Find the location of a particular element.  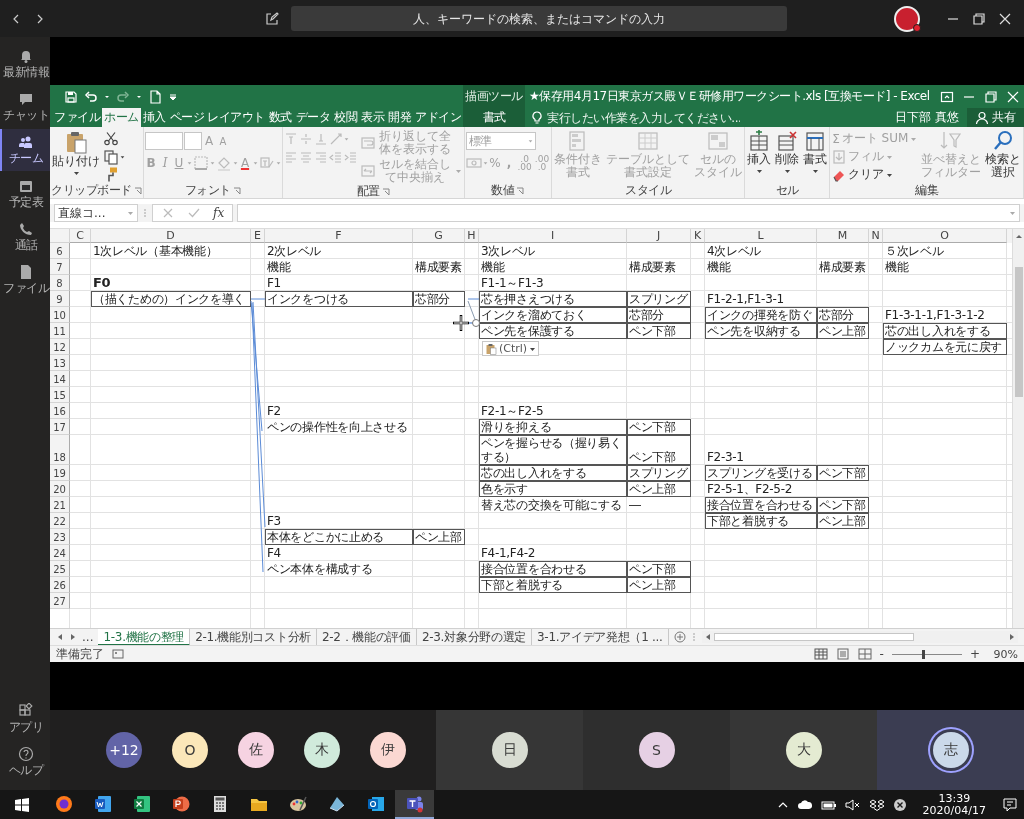

row-number: 13 is located at coordinates (60, 363).